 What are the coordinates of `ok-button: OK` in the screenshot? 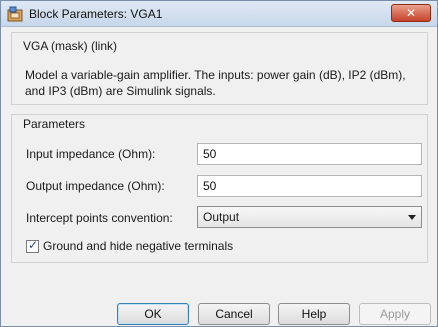 It's located at (153, 314).